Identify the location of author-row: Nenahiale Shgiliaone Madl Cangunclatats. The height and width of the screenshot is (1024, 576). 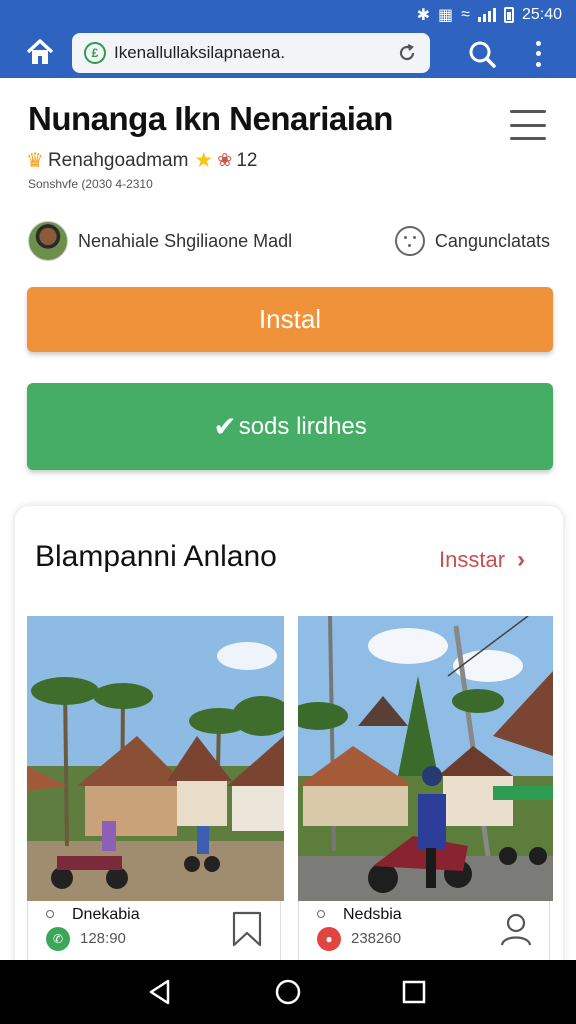
(289, 241).